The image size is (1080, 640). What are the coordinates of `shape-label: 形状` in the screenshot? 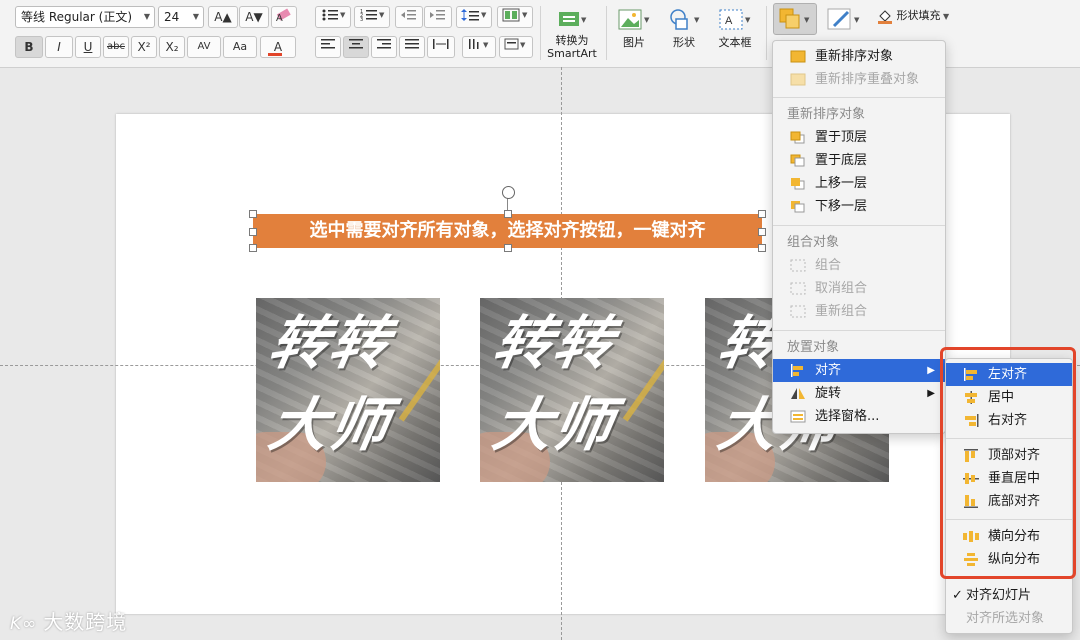 It's located at (684, 42).